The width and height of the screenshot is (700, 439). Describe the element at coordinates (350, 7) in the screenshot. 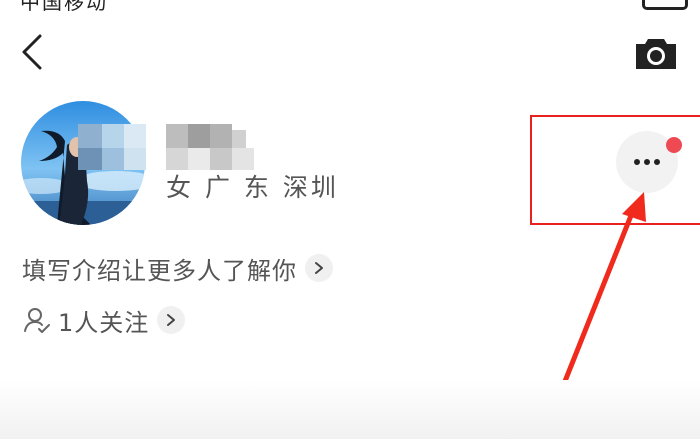

I see `status-bar: 中国移动` at that location.